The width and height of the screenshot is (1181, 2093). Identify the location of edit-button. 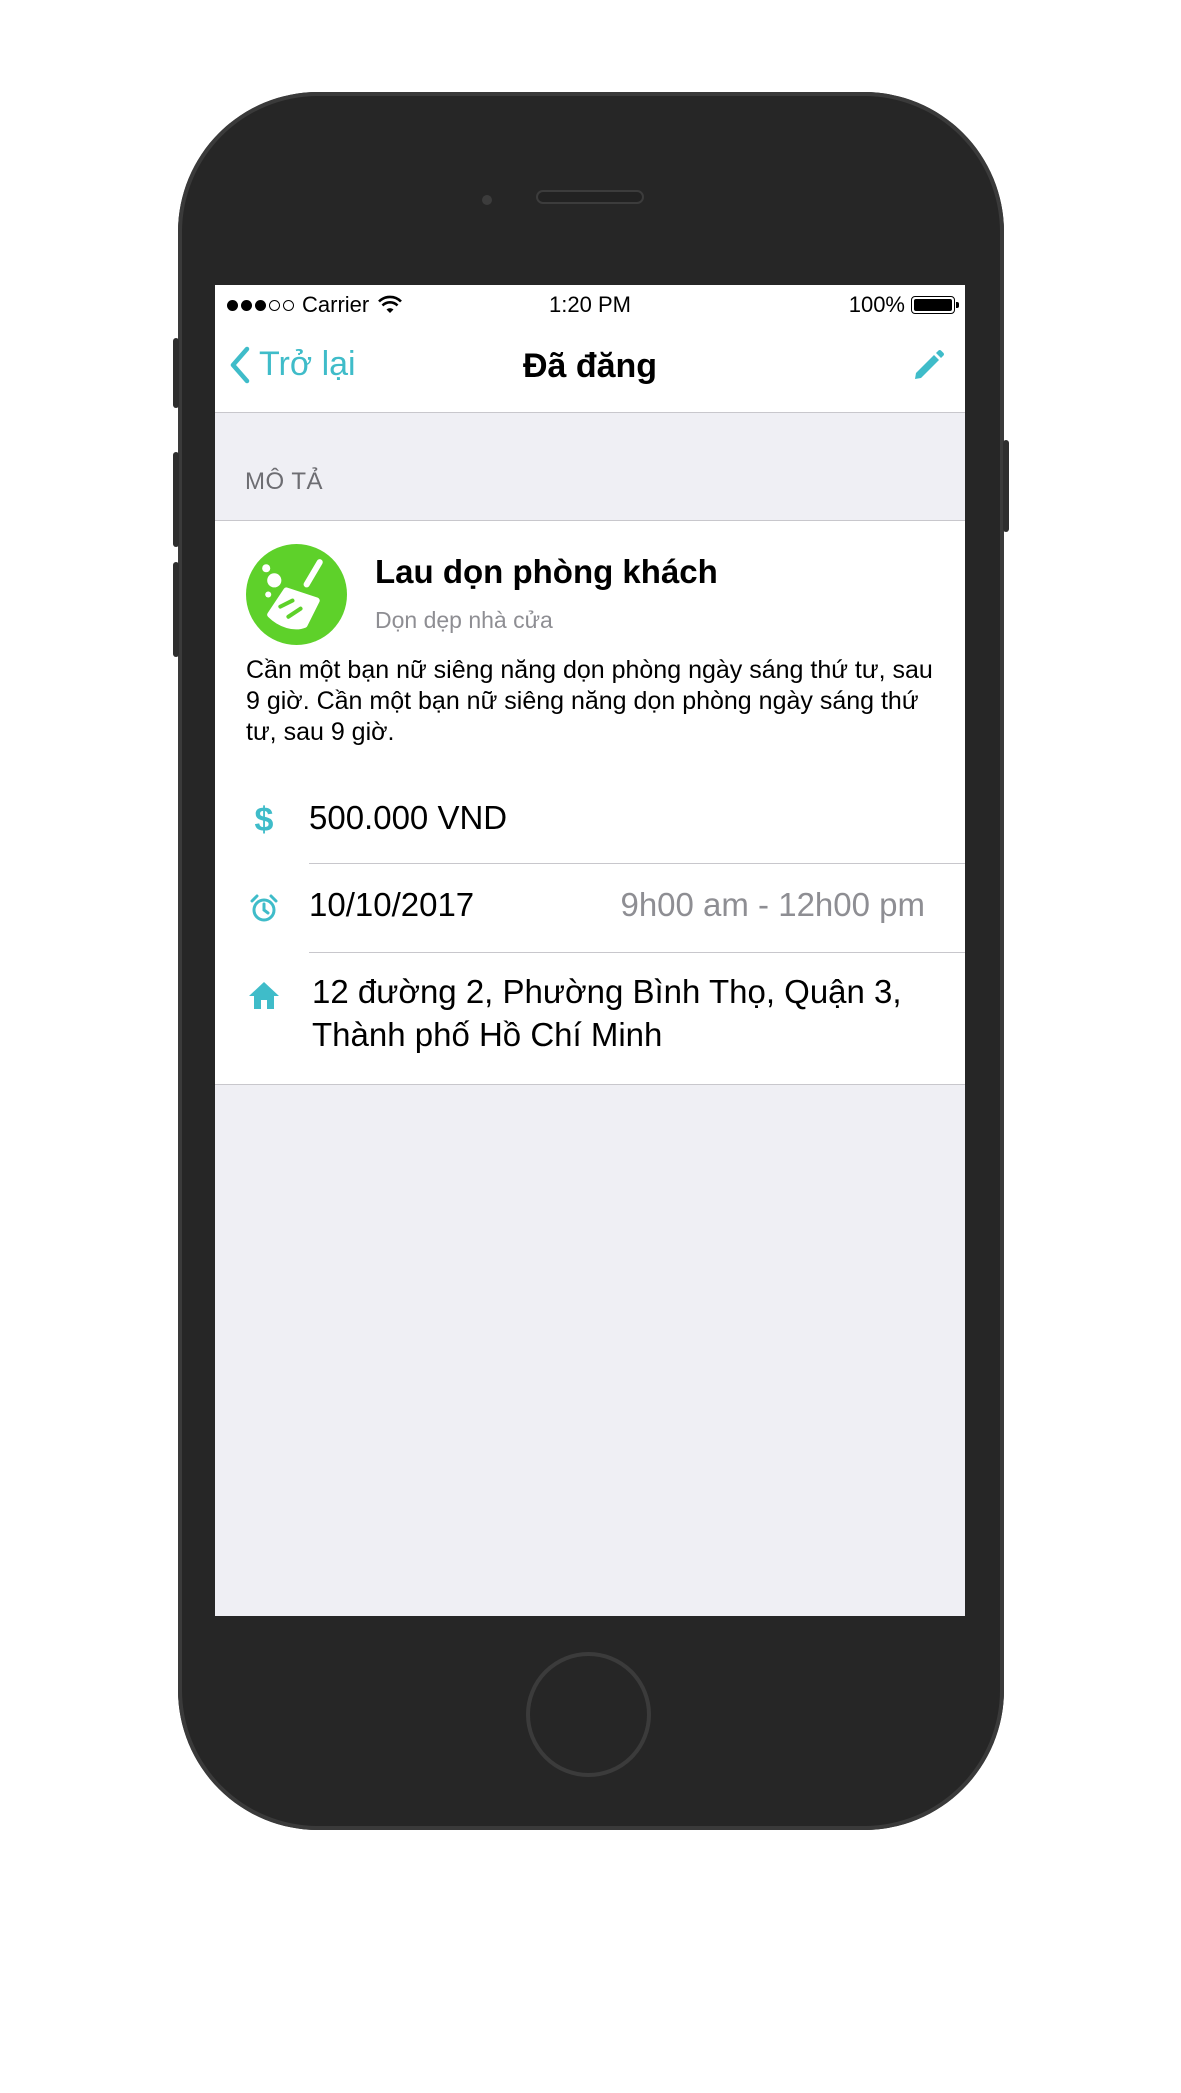
(929, 365).